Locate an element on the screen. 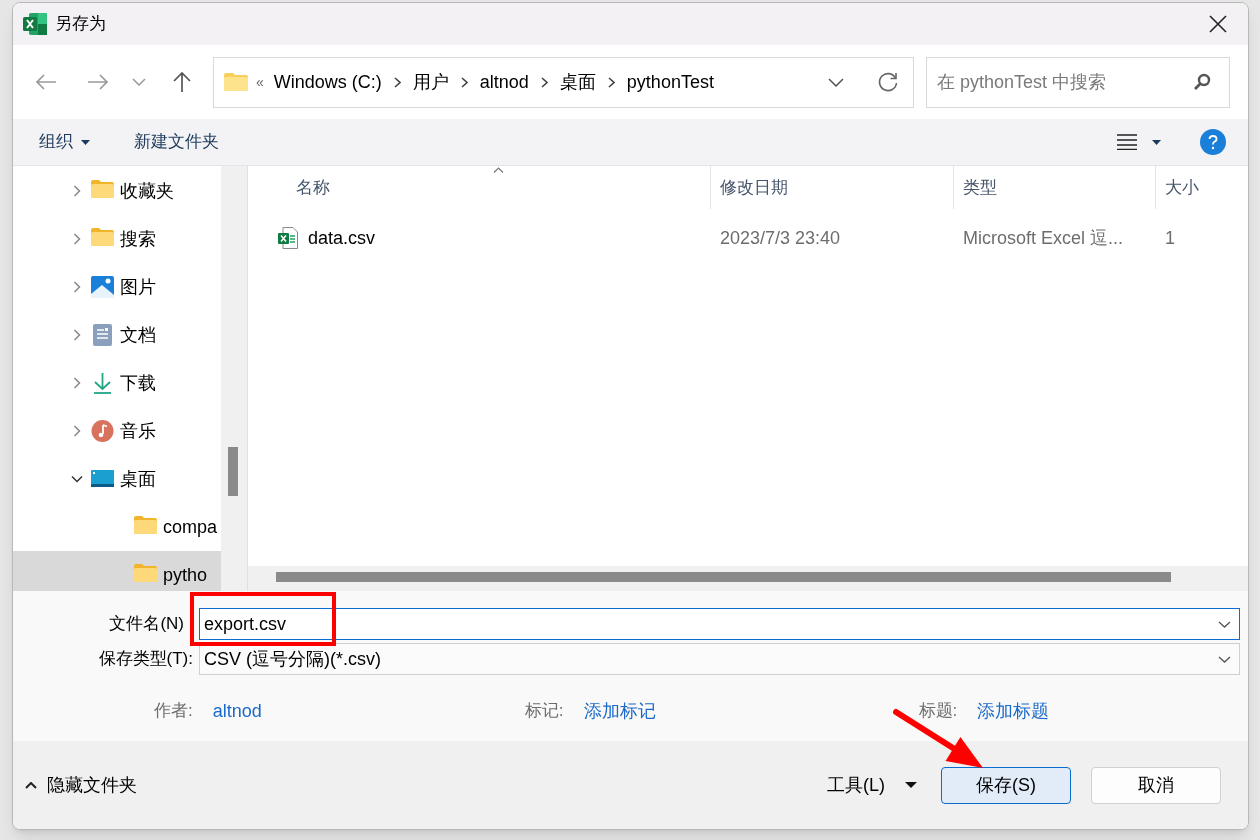 This screenshot has width=1260, height=840. chevron-up-icon is located at coordinates (31, 785).